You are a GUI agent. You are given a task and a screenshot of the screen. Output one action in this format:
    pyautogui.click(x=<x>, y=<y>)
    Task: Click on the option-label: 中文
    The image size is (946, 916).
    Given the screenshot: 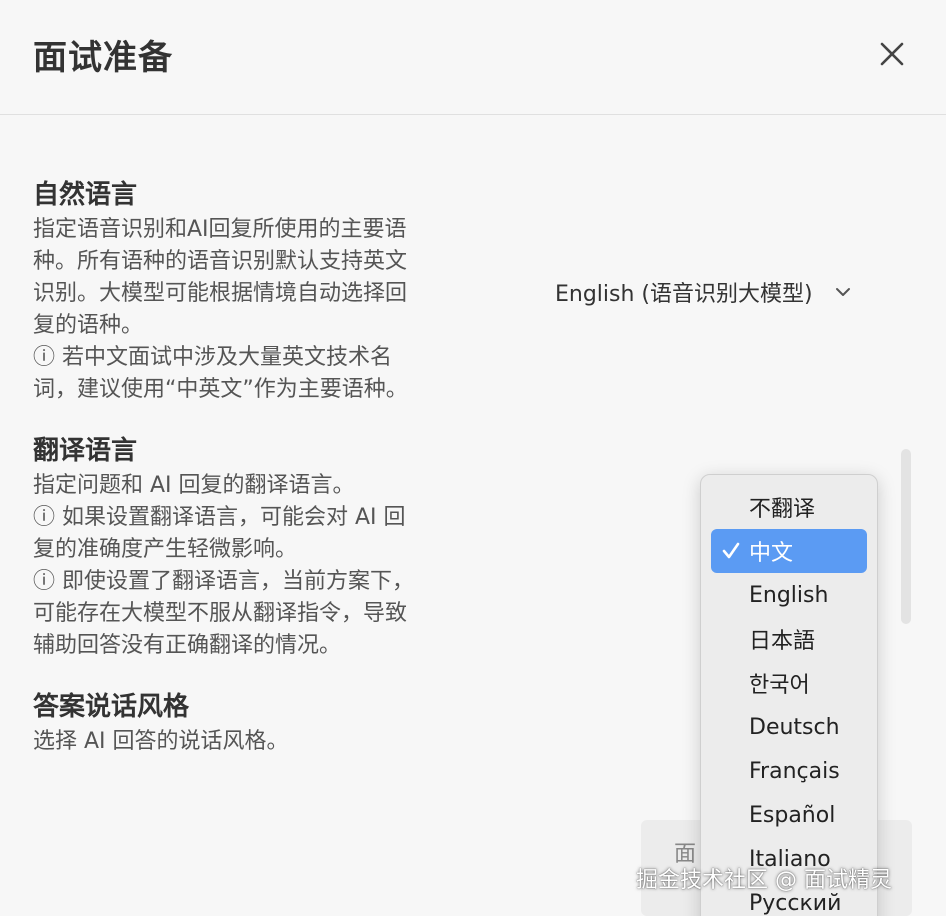 What is the action you would take?
    pyautogui.click(x=771, y=553)
    